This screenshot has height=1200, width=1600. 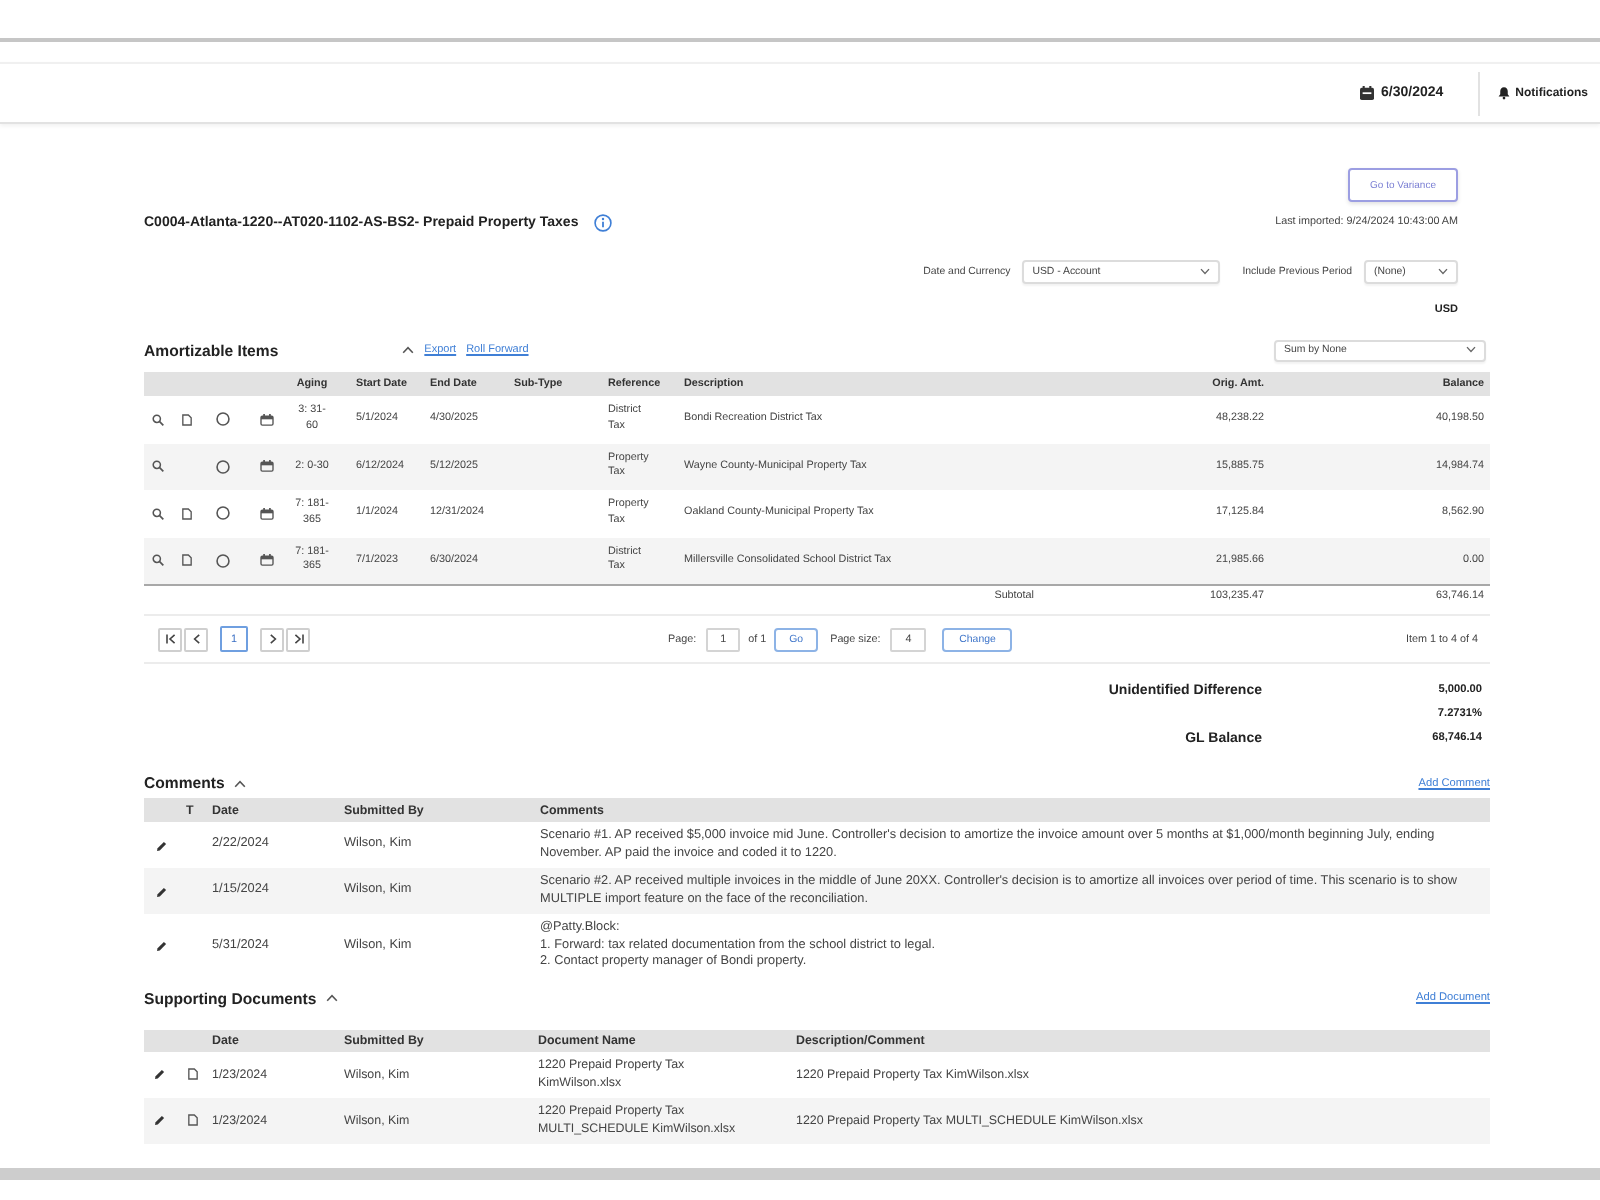 I want to click on last-page-button, so click(x=298, y=639).